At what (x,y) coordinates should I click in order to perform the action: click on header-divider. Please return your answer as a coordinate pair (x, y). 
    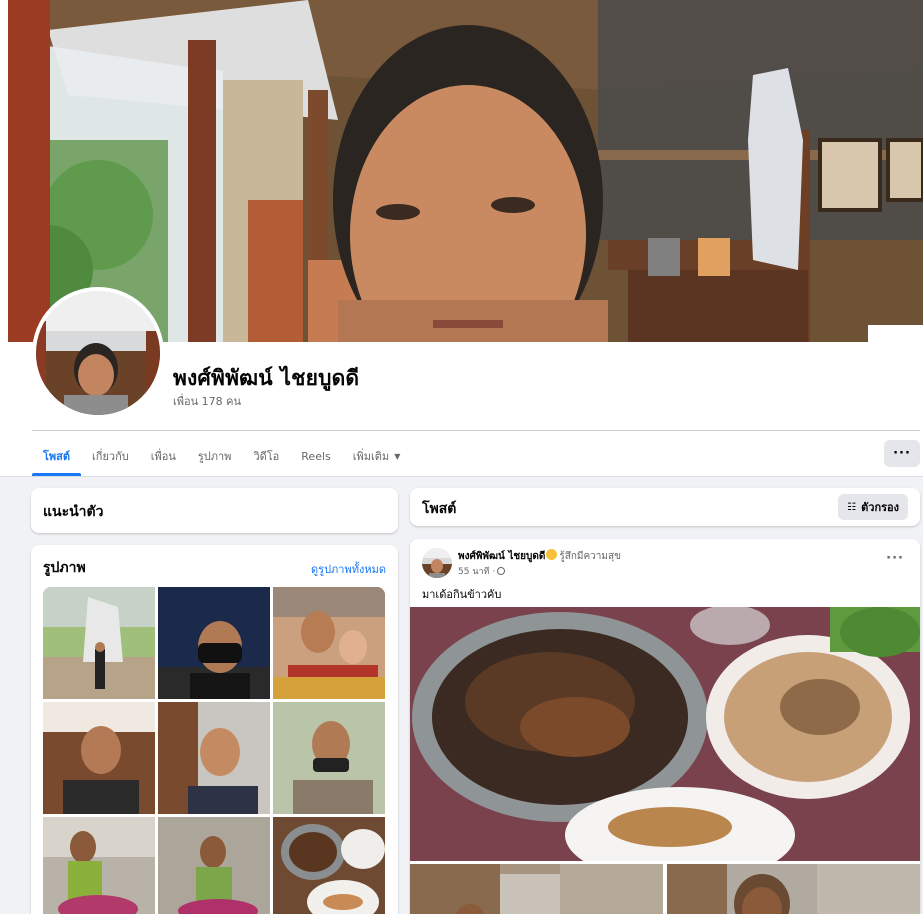
    Looking at the image, I should click on (476, 430).